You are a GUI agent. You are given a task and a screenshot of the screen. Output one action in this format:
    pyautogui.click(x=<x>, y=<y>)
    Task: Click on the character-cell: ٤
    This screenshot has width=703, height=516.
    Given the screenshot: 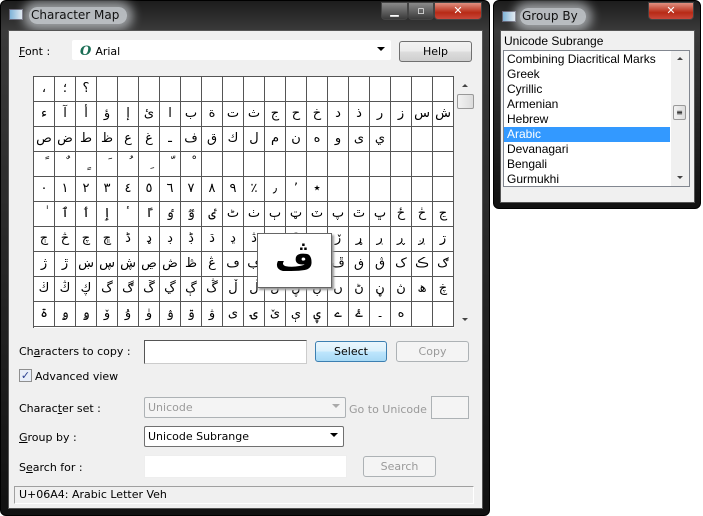 What is the action you would take?
    pyautogui.click(x=128, y=189)
    